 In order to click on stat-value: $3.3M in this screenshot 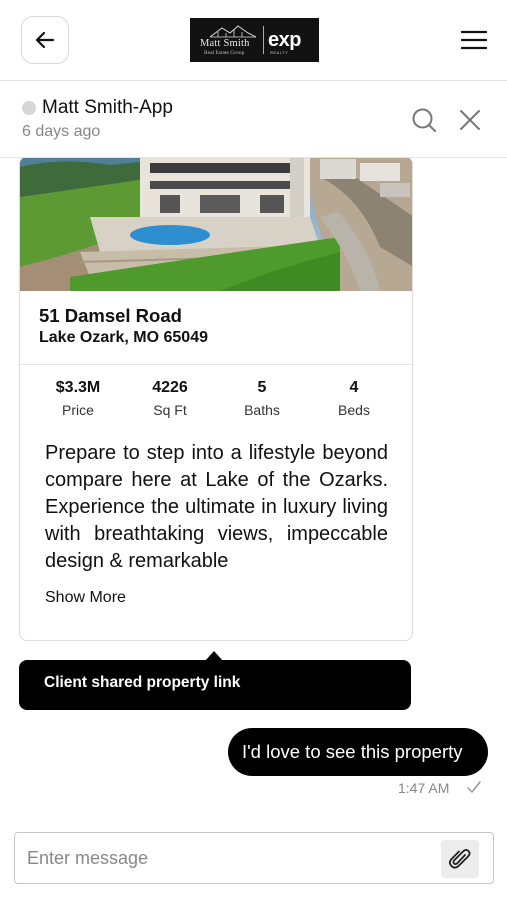, I will do `click(78, 387)`.